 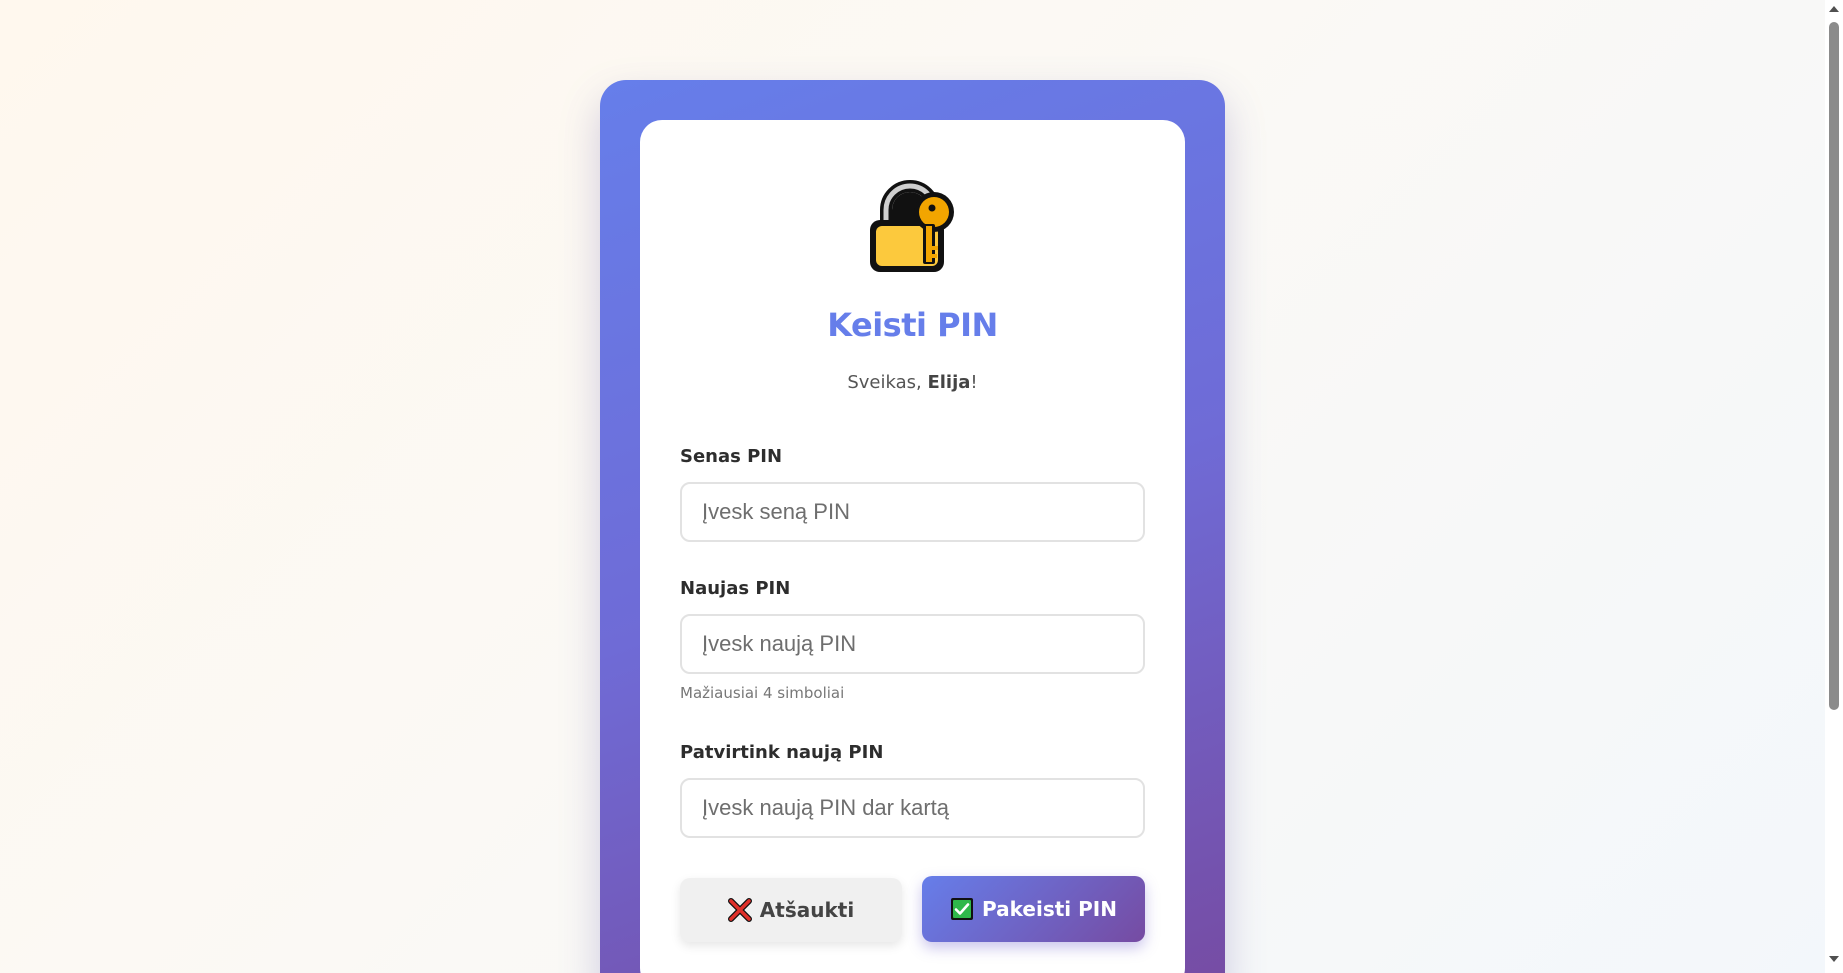 I want to click on confirm-pin-label: Patvirtink naują PIN, so click(x=782, y=752).